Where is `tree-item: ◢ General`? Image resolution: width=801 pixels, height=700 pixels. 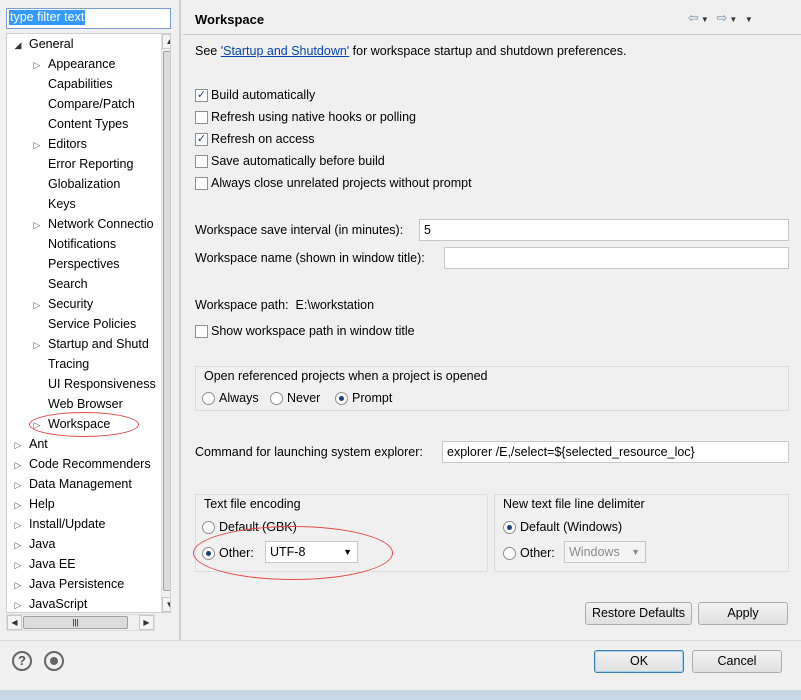
tree-item: ◢ General is located at coordinates (43, 44).